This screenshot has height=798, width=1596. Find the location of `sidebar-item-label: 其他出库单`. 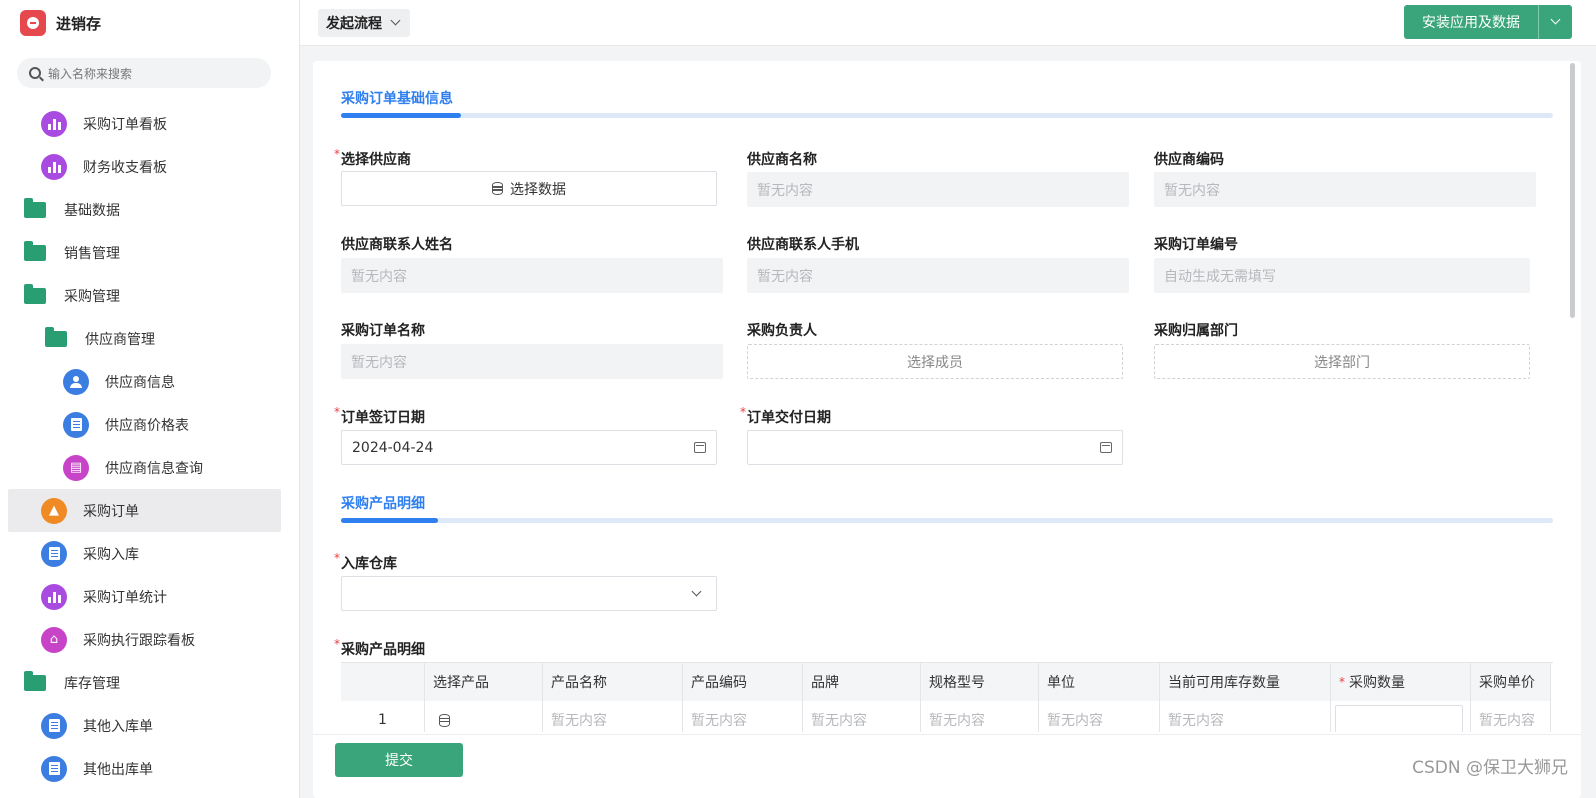

sidebar-item-label: 其他出库单 is located at coordinates (118, 769).